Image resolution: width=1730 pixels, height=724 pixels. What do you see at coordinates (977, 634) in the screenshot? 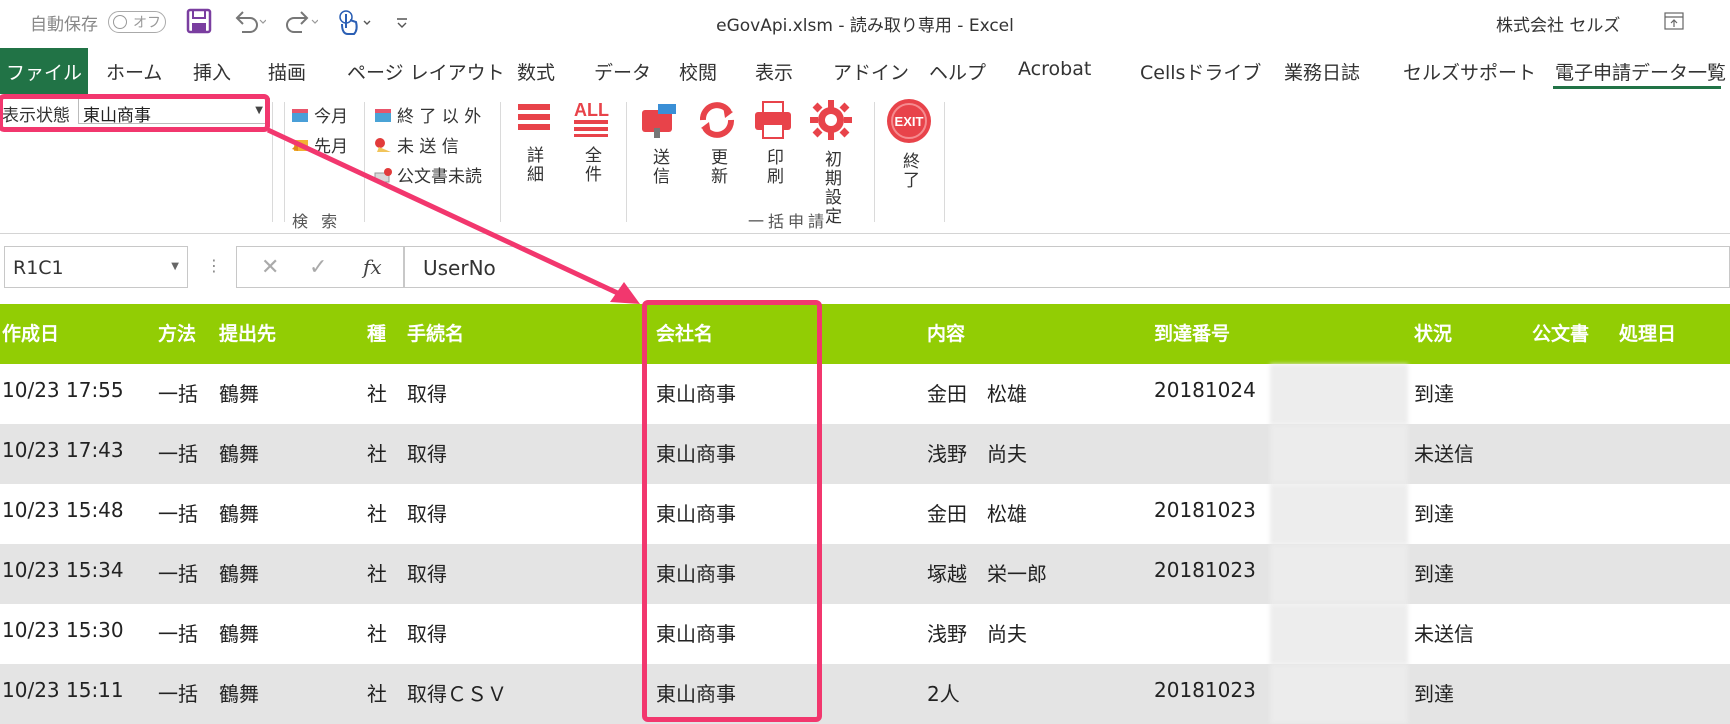
I see `cell-content: 浅野 尚夫` at bounding box center [977, 634].